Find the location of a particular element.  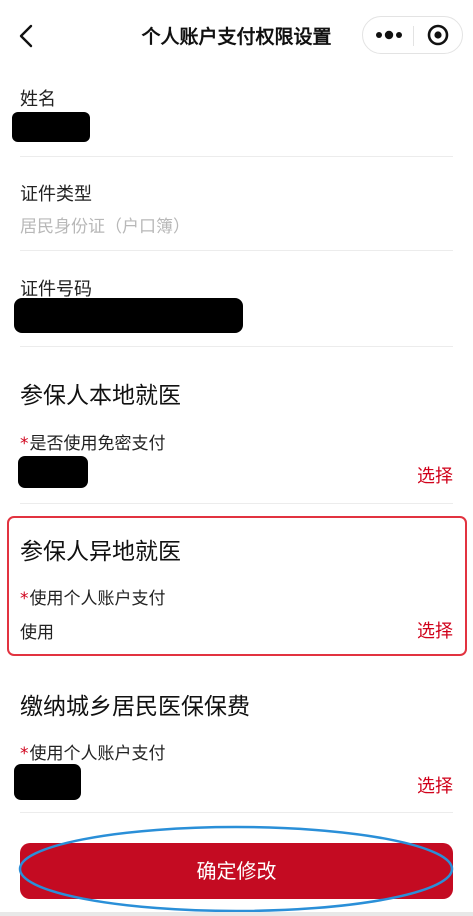

name-redacted is located at coordinates (51, 127).